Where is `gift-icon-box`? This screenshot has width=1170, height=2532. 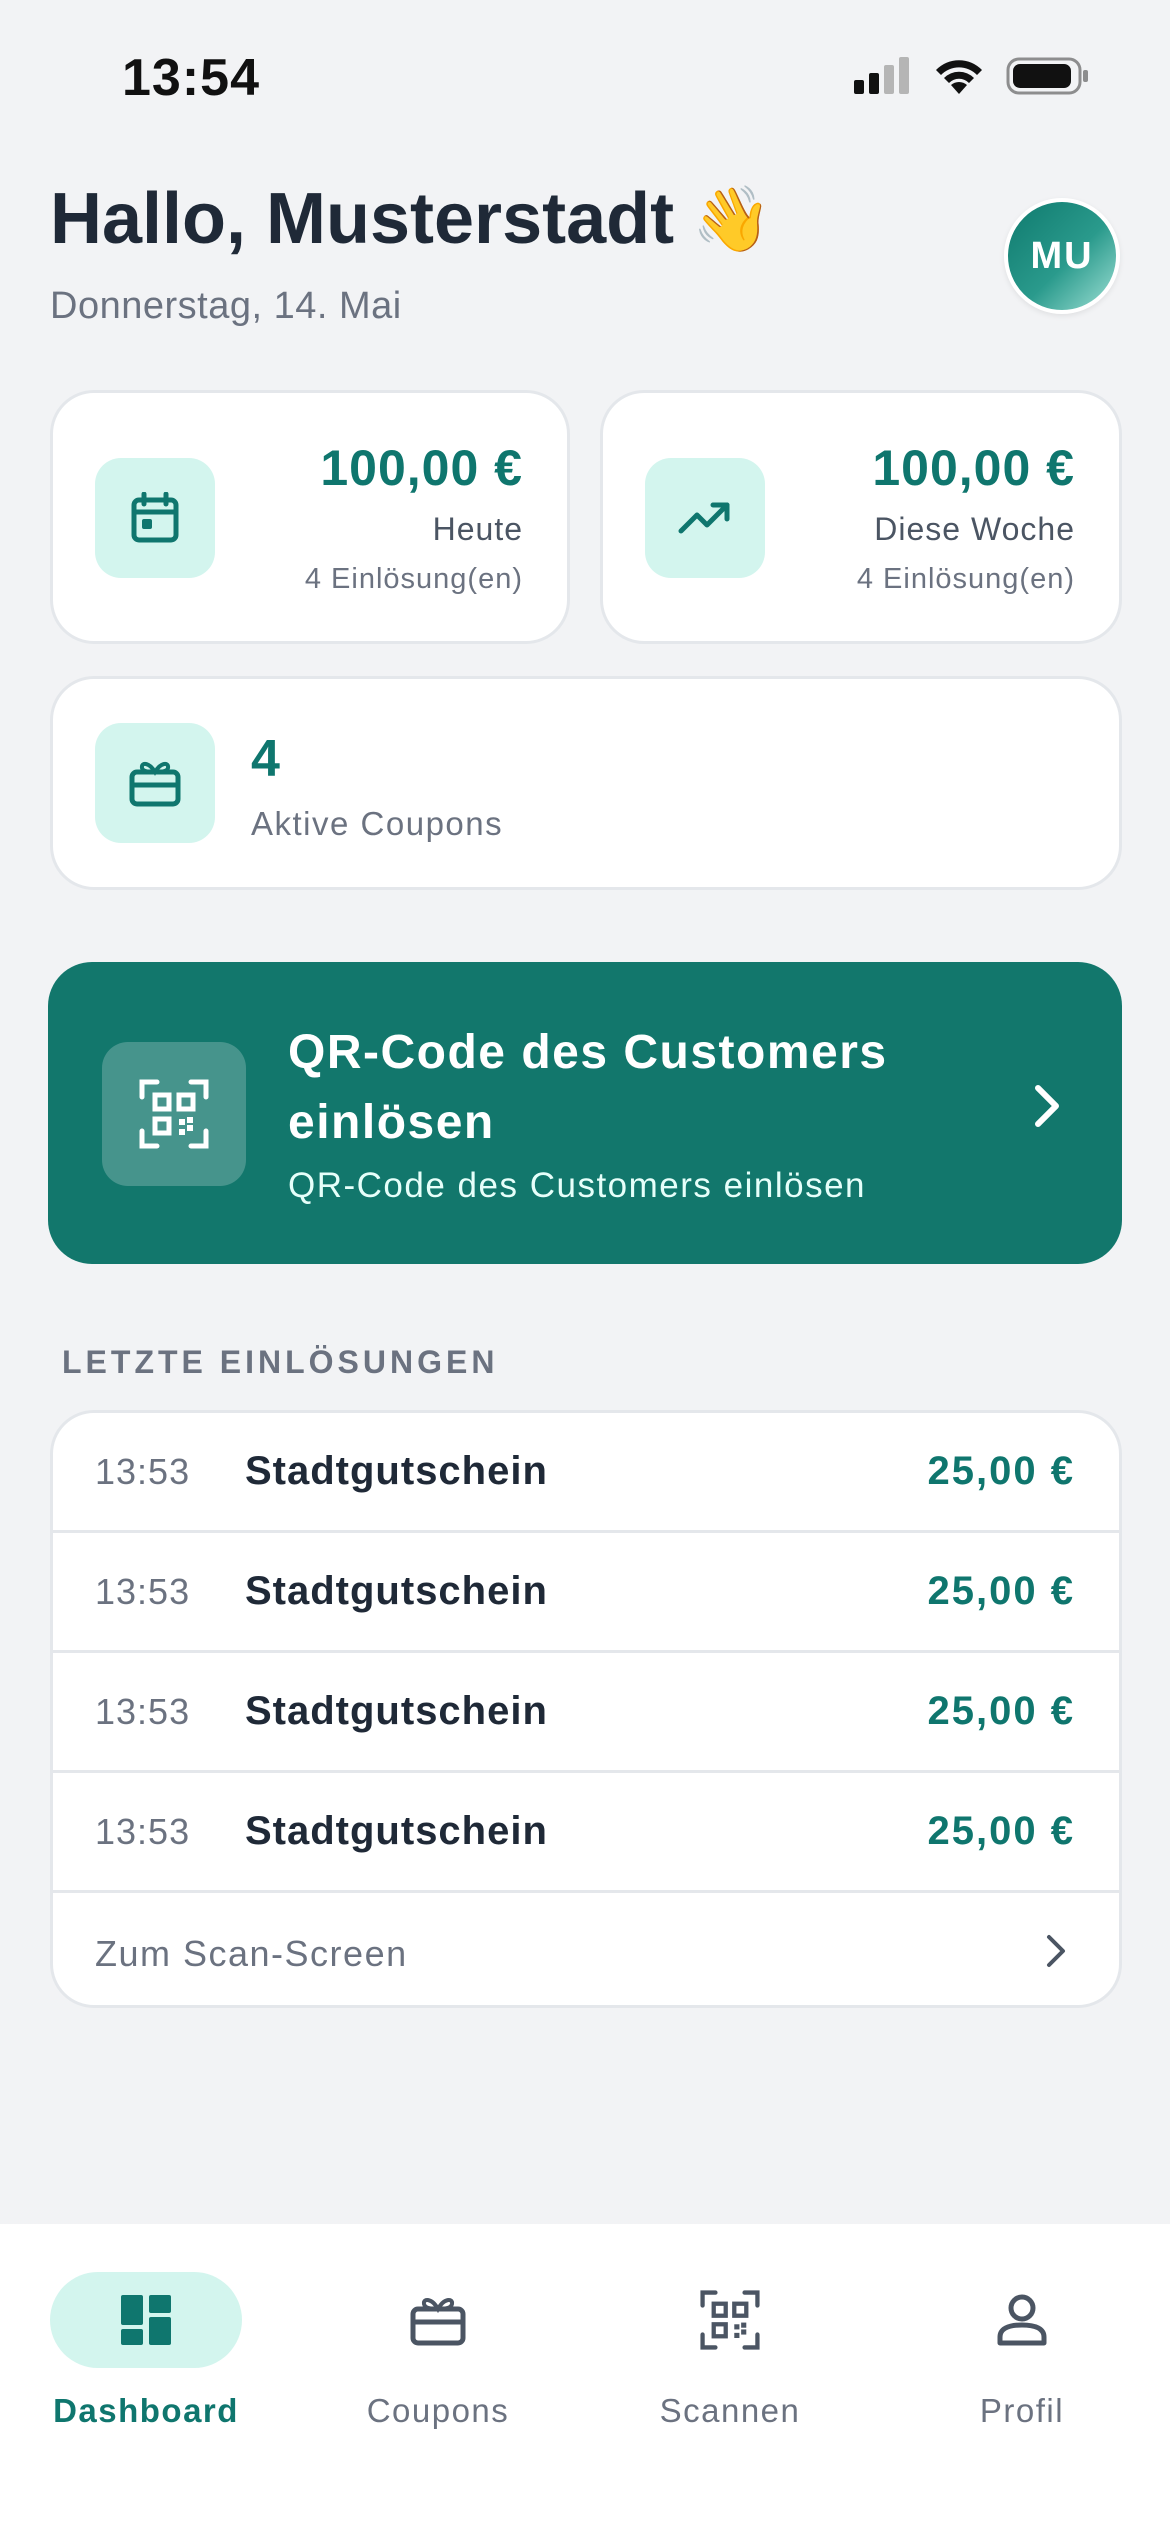
gift-icon-box is located at coordinates (155, 783).